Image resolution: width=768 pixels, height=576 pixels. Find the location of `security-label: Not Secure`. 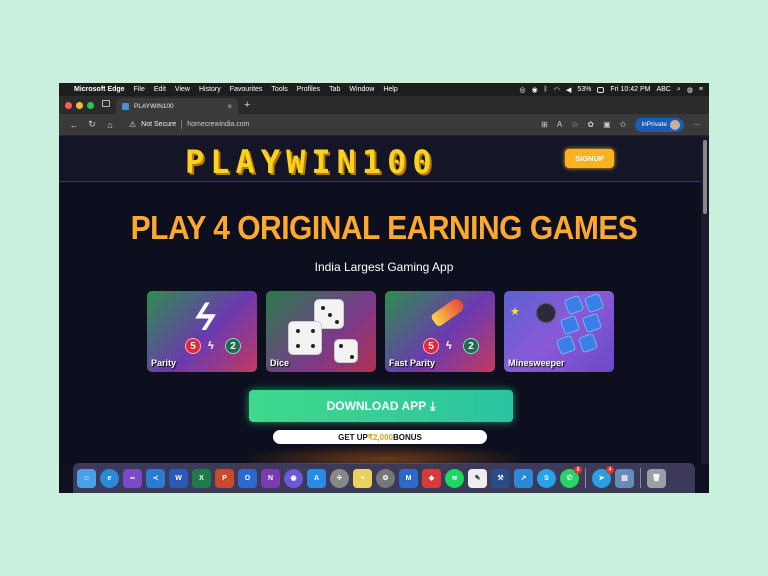

security-label: Not Secure is located at coordinates (158, 124).